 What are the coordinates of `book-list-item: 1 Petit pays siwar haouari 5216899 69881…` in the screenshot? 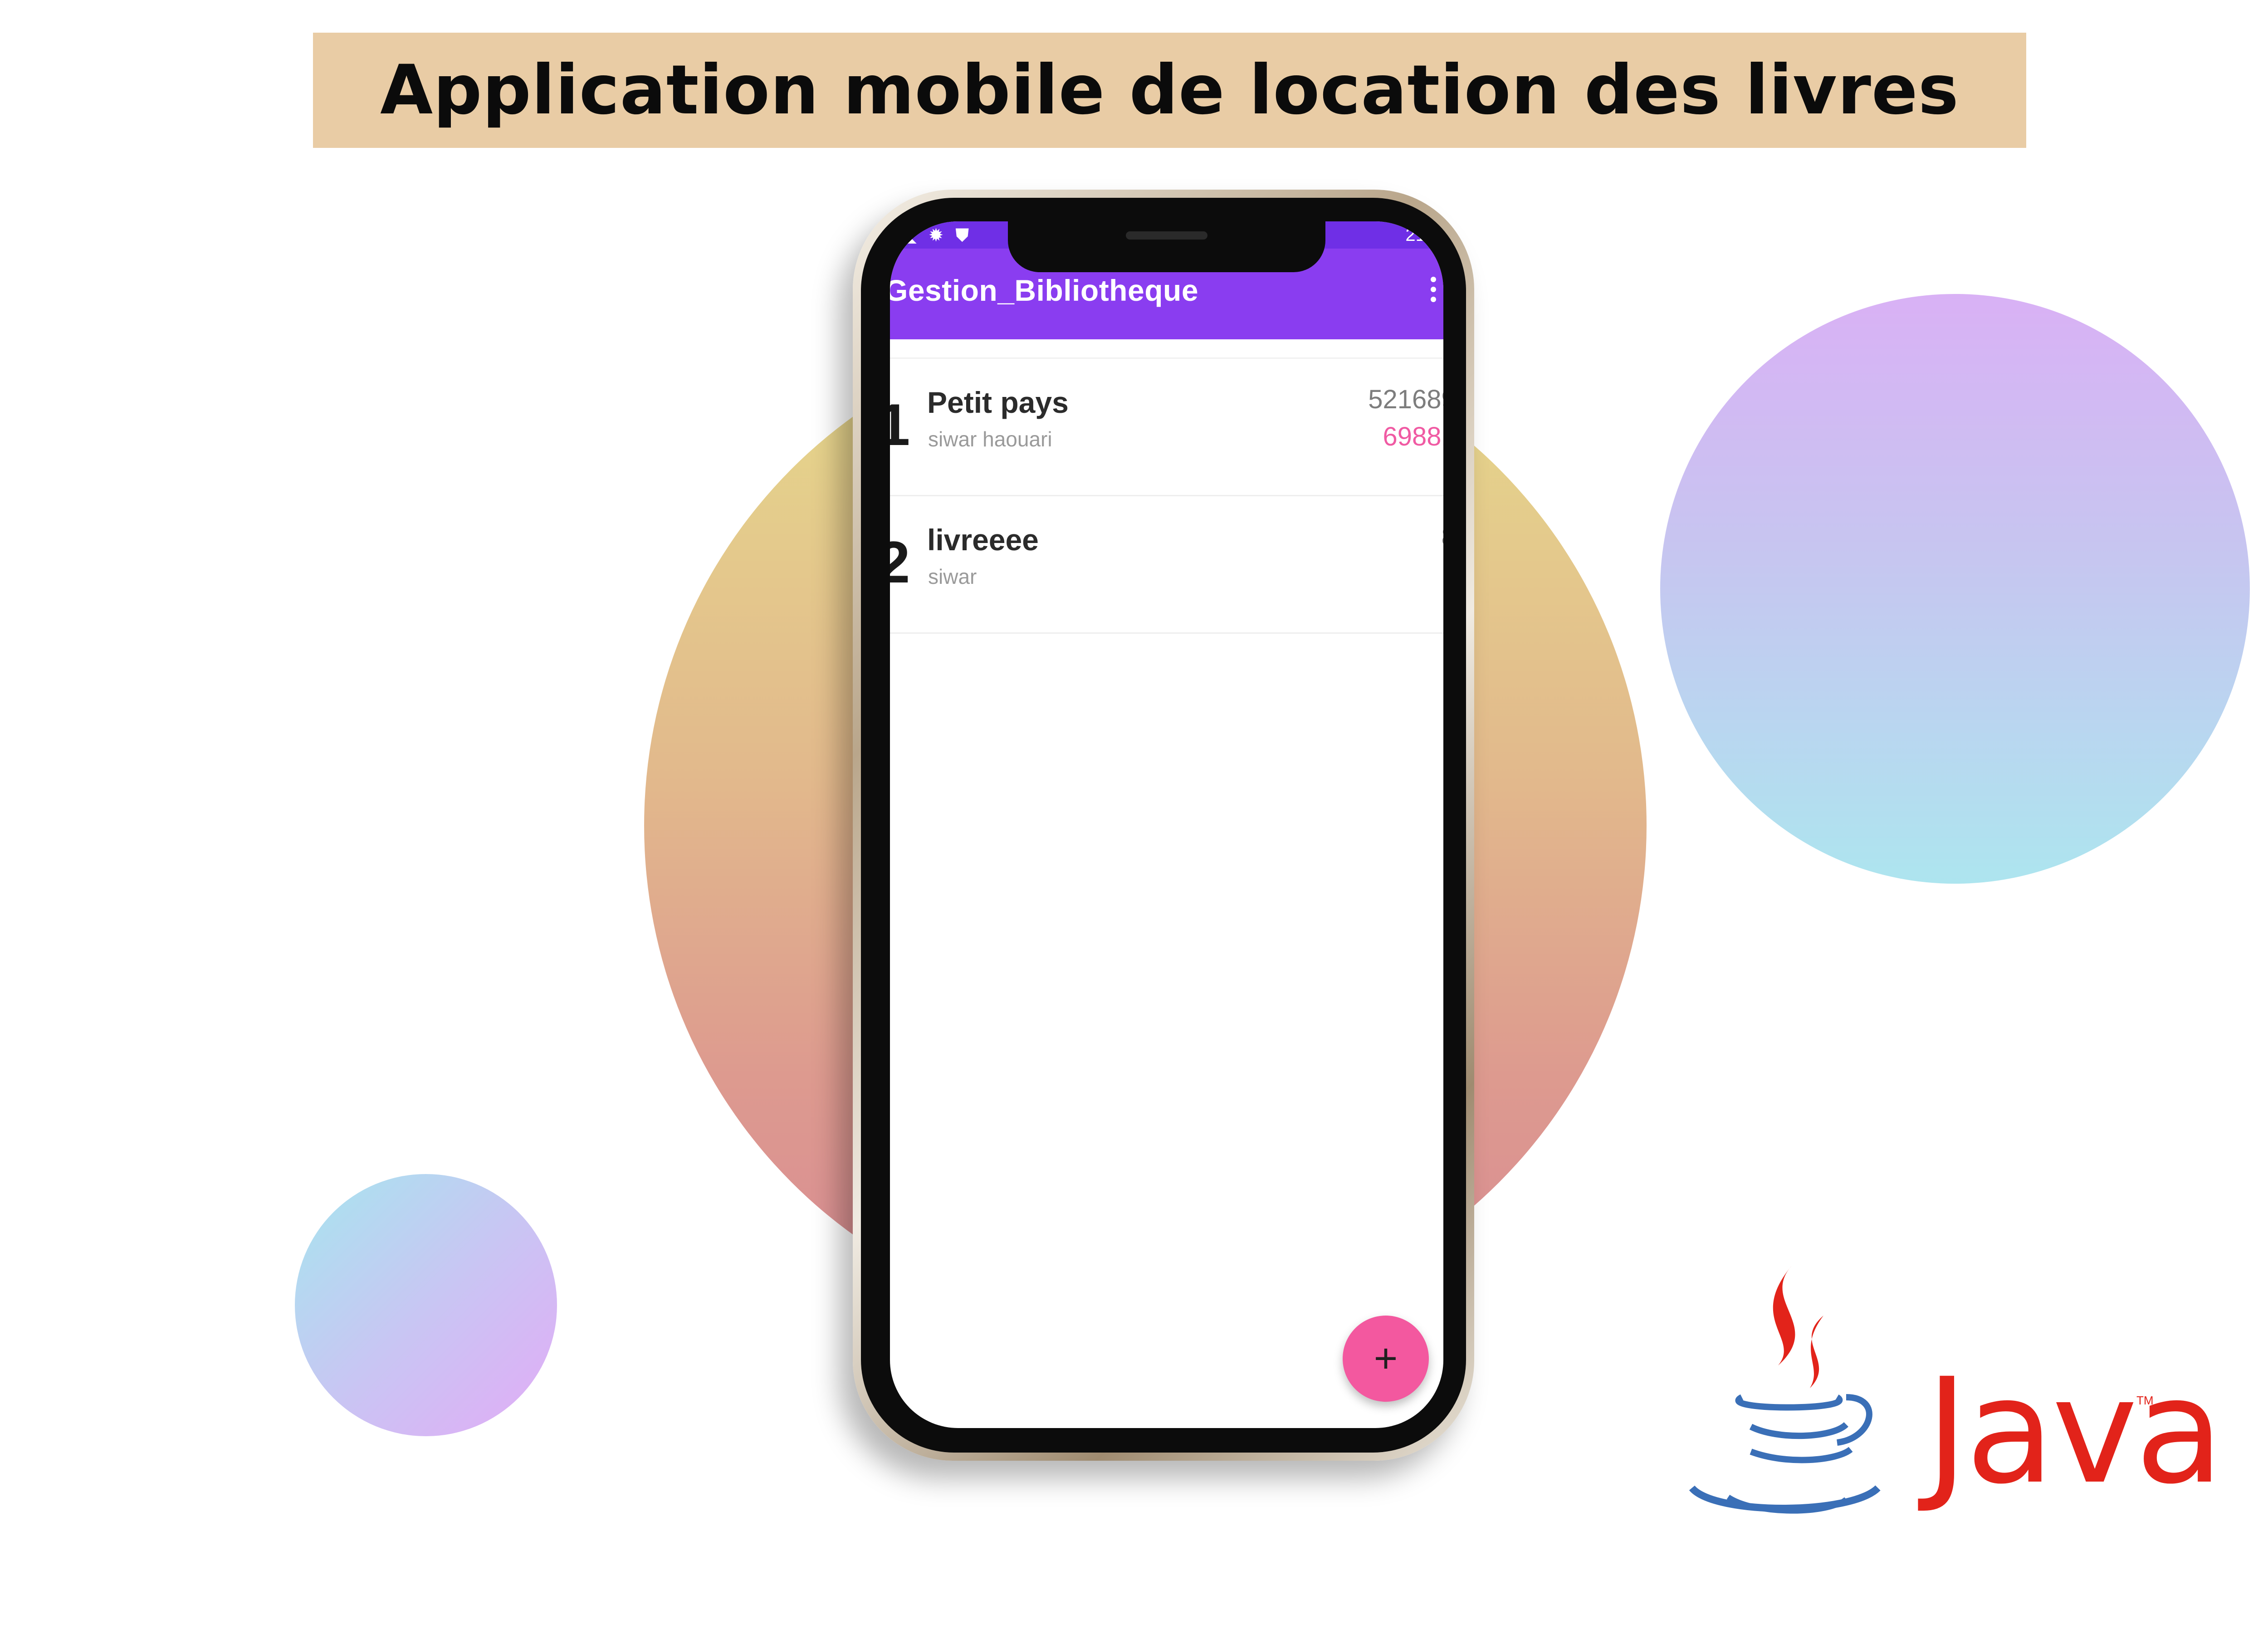 It's located at (1167, 426).